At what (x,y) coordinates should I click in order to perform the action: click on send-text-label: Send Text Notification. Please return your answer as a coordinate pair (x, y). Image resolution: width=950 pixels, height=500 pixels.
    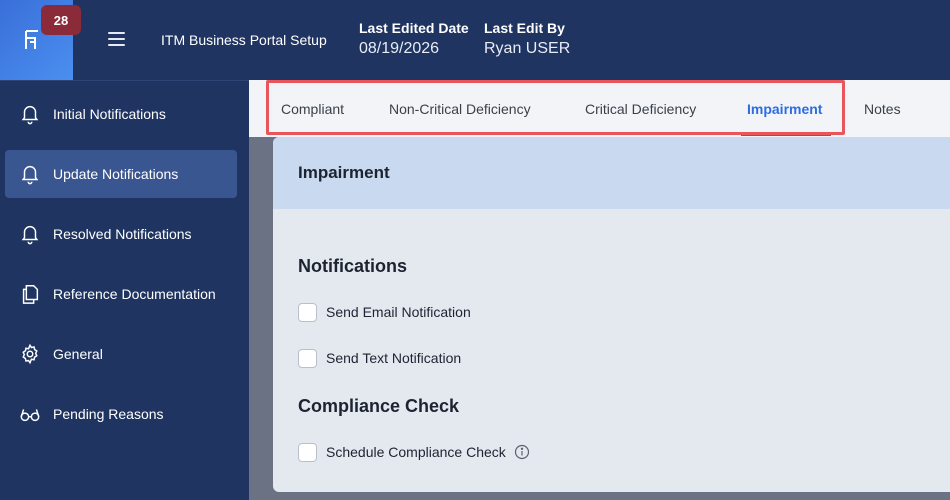
    Looking at the image, I should click on (394, 358).